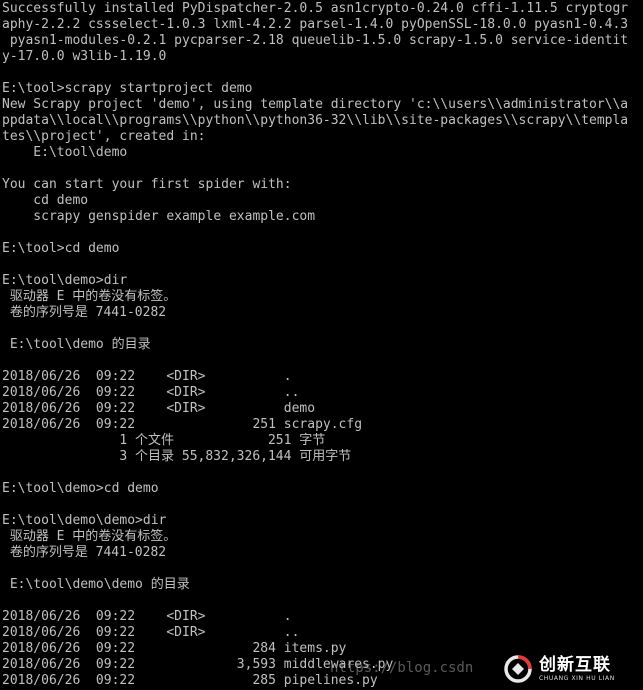 The height and width of the screenshot is (690, 643). What do you see at coordinates (577, 678) in the screenshot?
I see `logo-subtitle: CHUANG XIN HU LIAN` at bounding box center [577, 678].